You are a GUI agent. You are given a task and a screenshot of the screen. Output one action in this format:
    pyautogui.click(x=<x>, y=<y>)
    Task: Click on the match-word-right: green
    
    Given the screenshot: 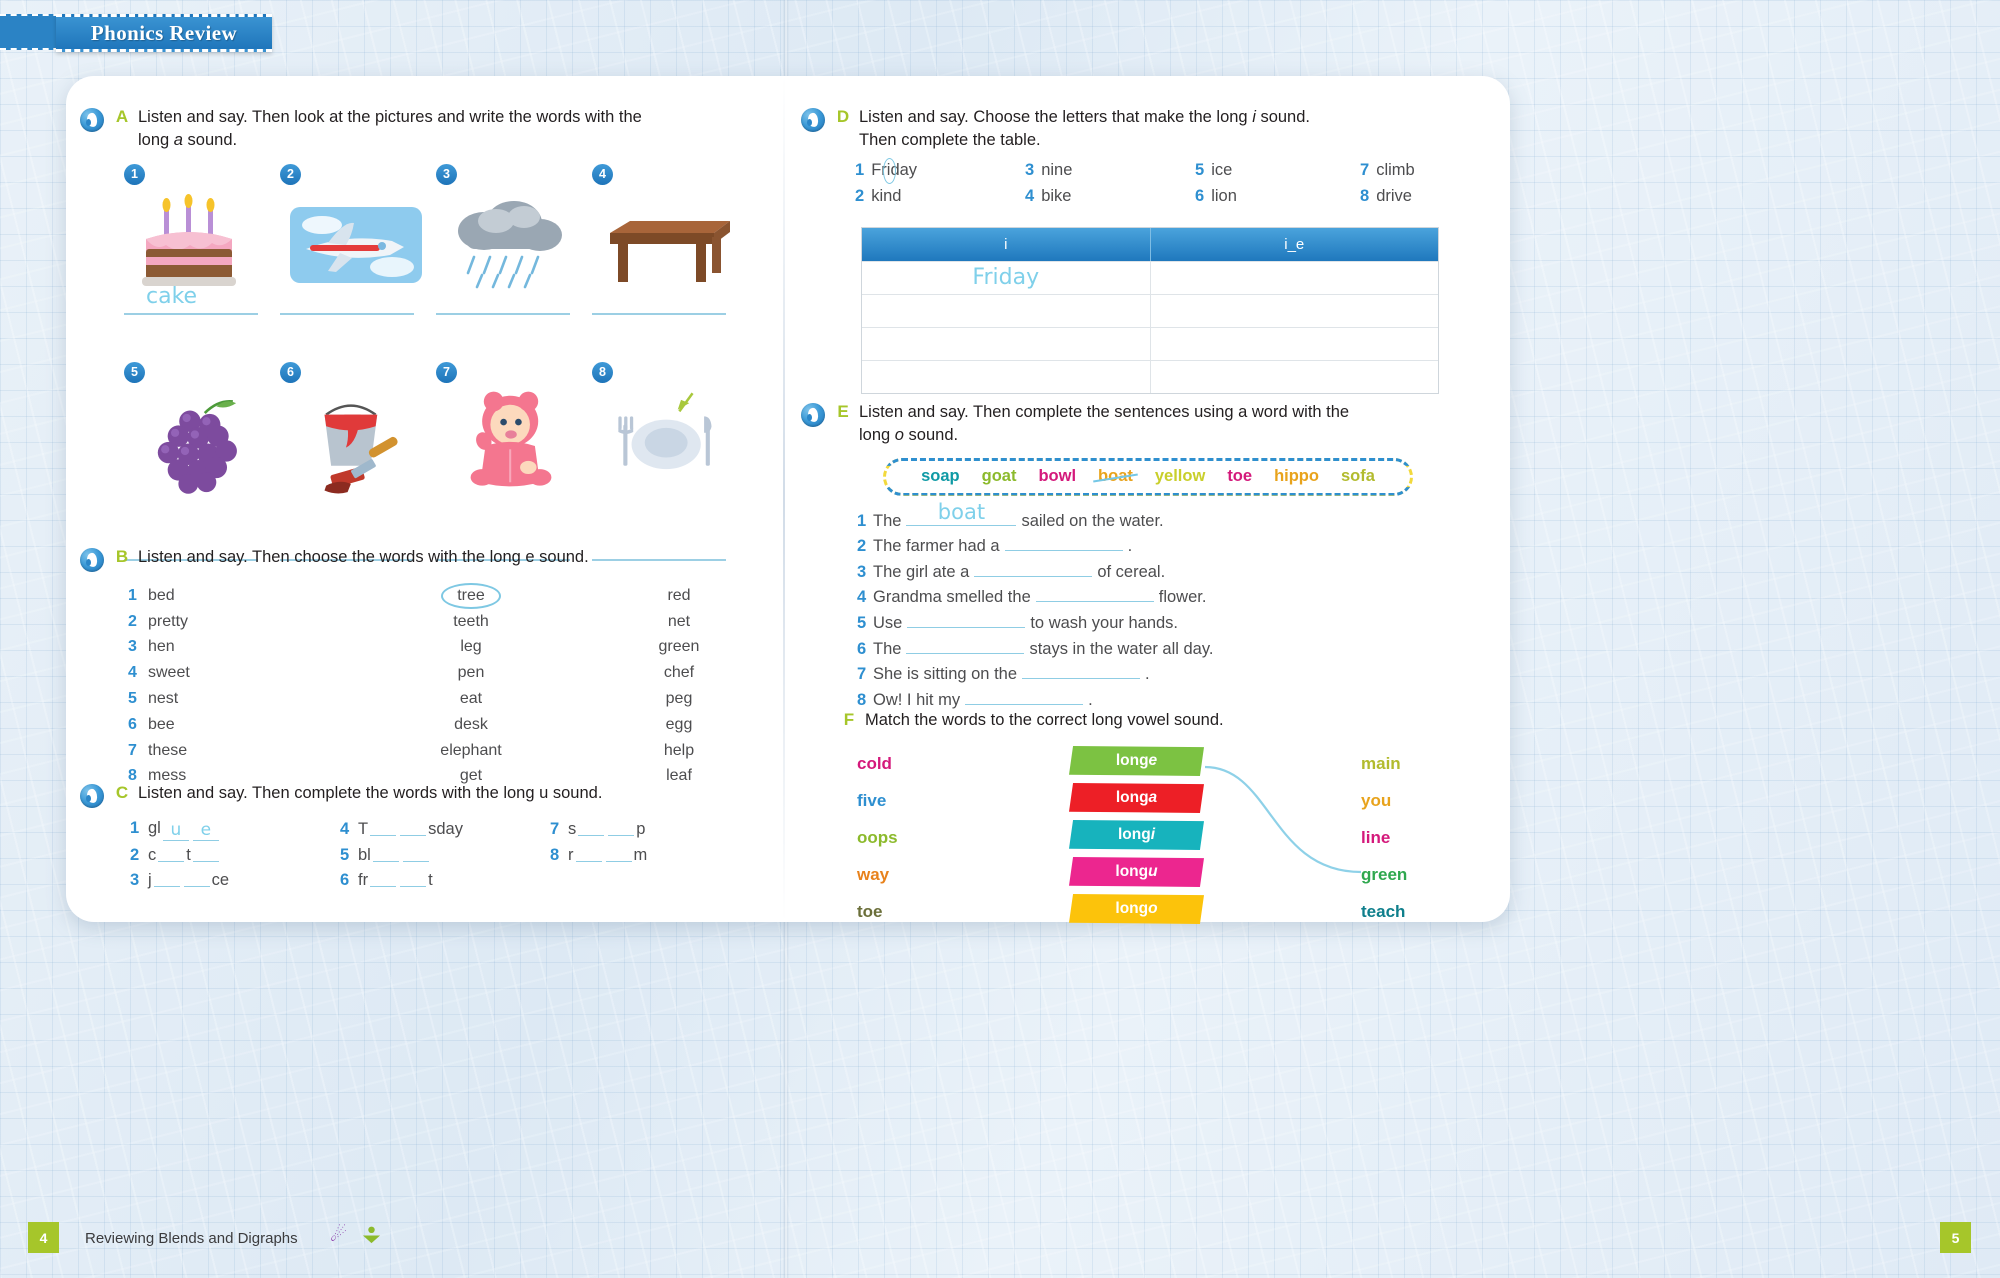 What is the action you would take?
    pyautogui.click(x=1384, y=875)
    